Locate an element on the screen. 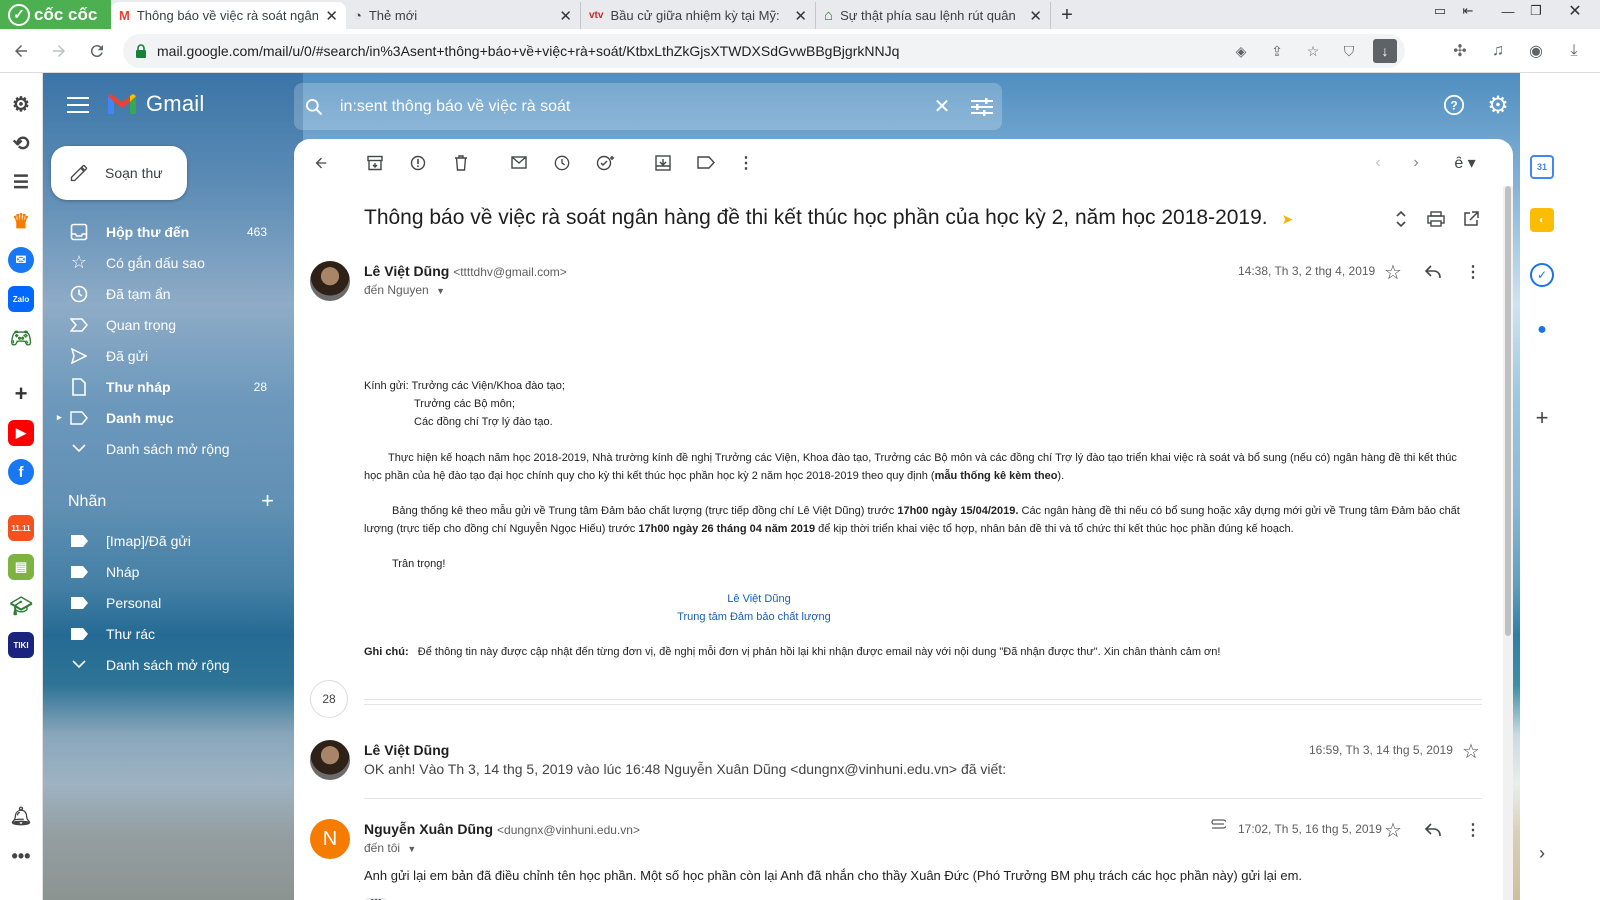  scrollbar is located at coordinates (1508, 543).